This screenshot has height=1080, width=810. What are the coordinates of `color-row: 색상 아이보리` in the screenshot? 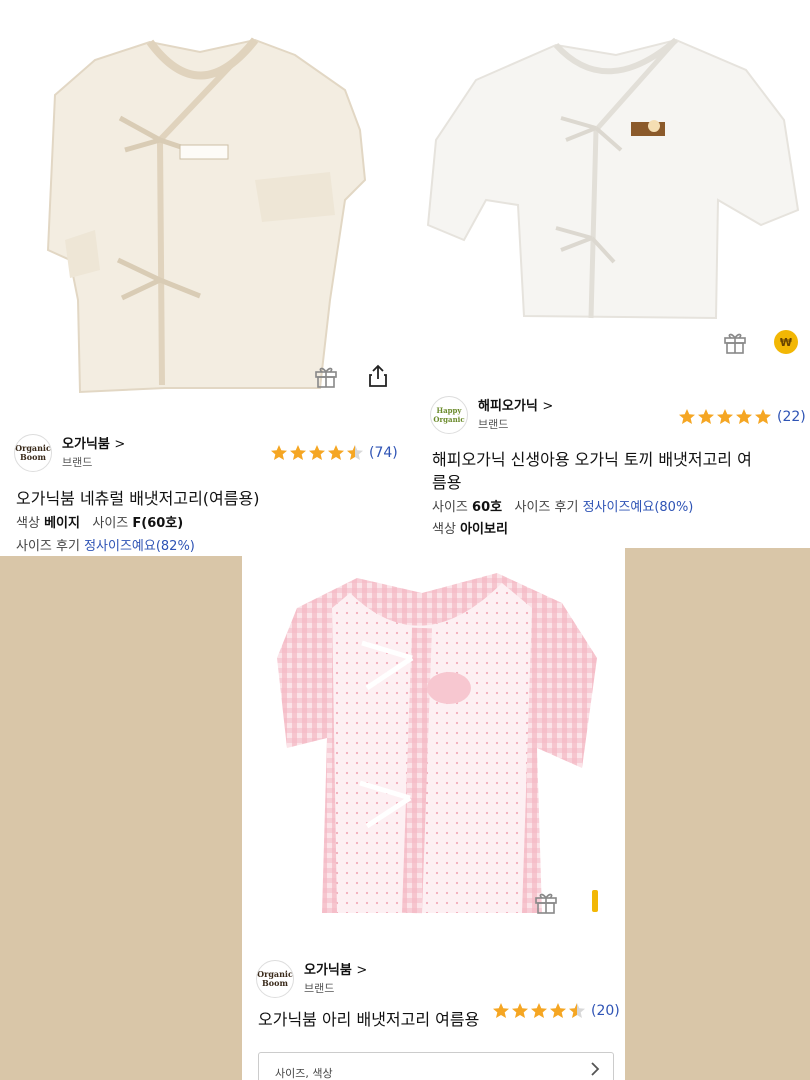 It's located at (470, 530).